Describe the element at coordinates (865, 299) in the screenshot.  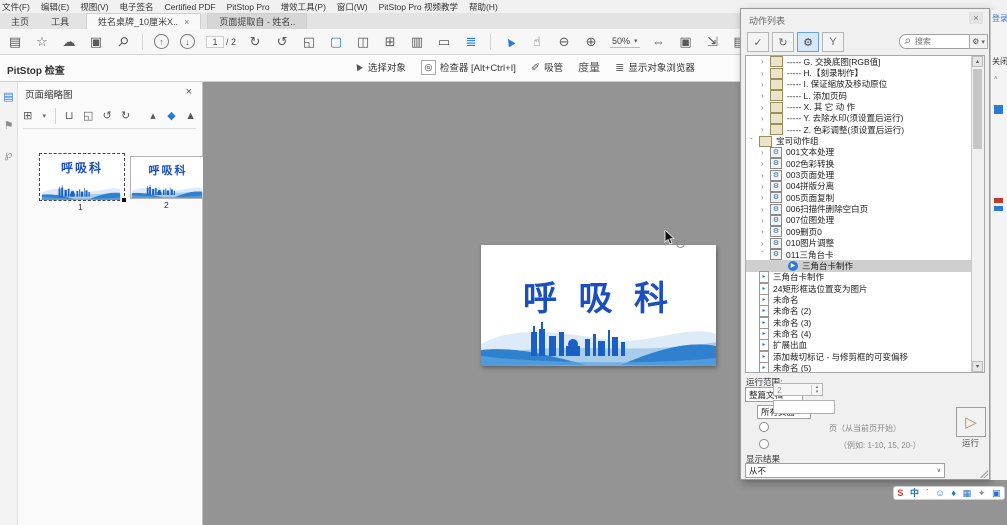
I see `tree-row: ▸ 未命名` at that location.